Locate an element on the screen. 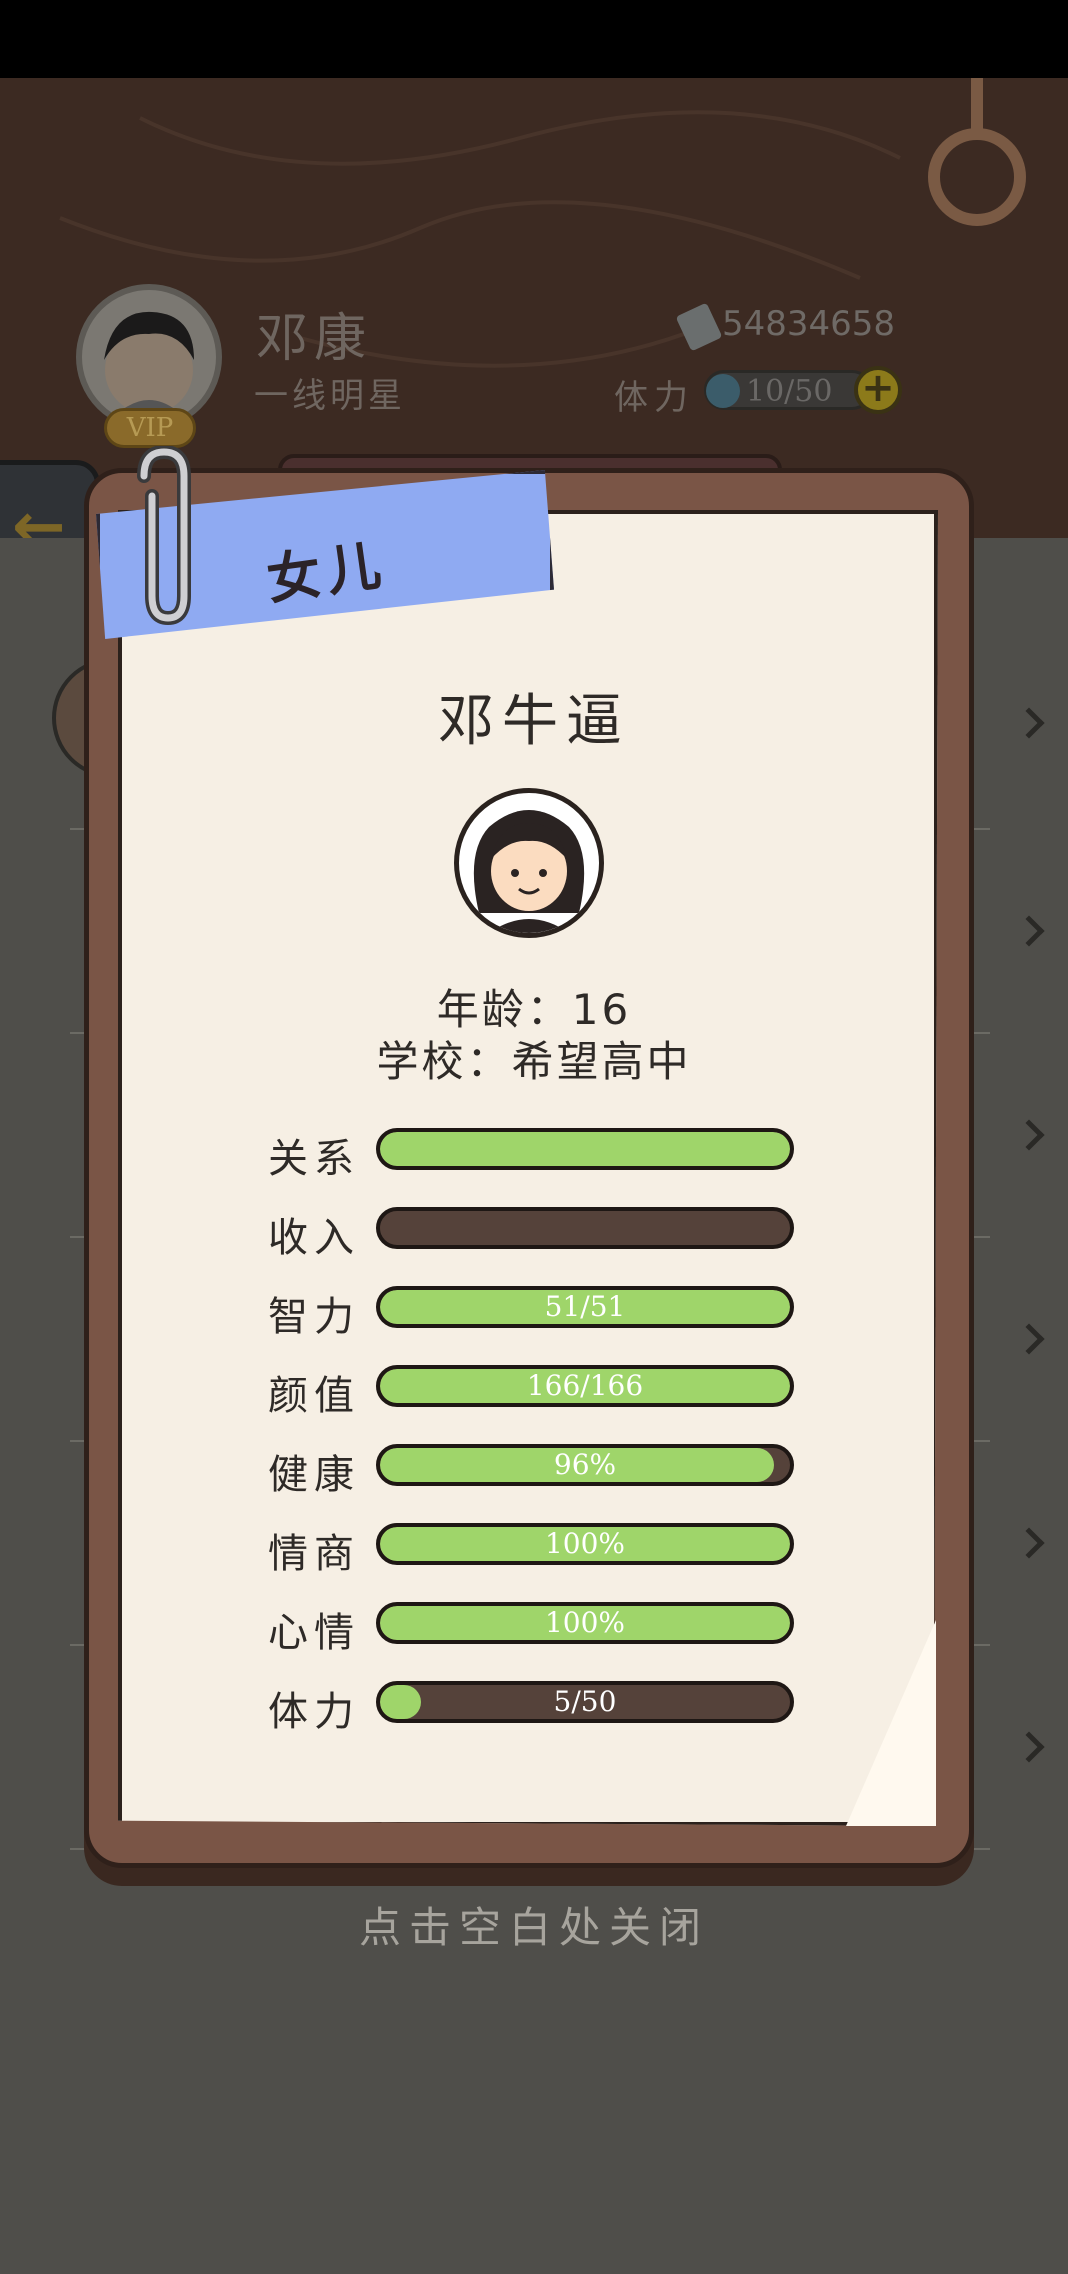 This screenshot has width=1068, height=2274. stat-value: 96% is located at coordinates (585, 1464).